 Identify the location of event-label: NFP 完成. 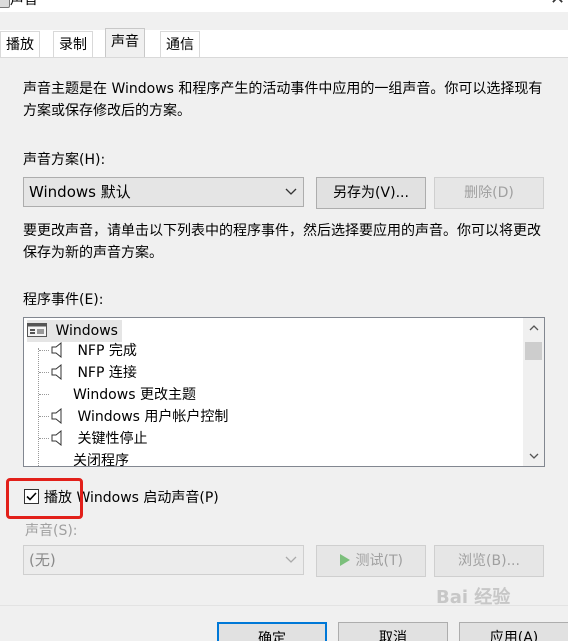
(107, 351).